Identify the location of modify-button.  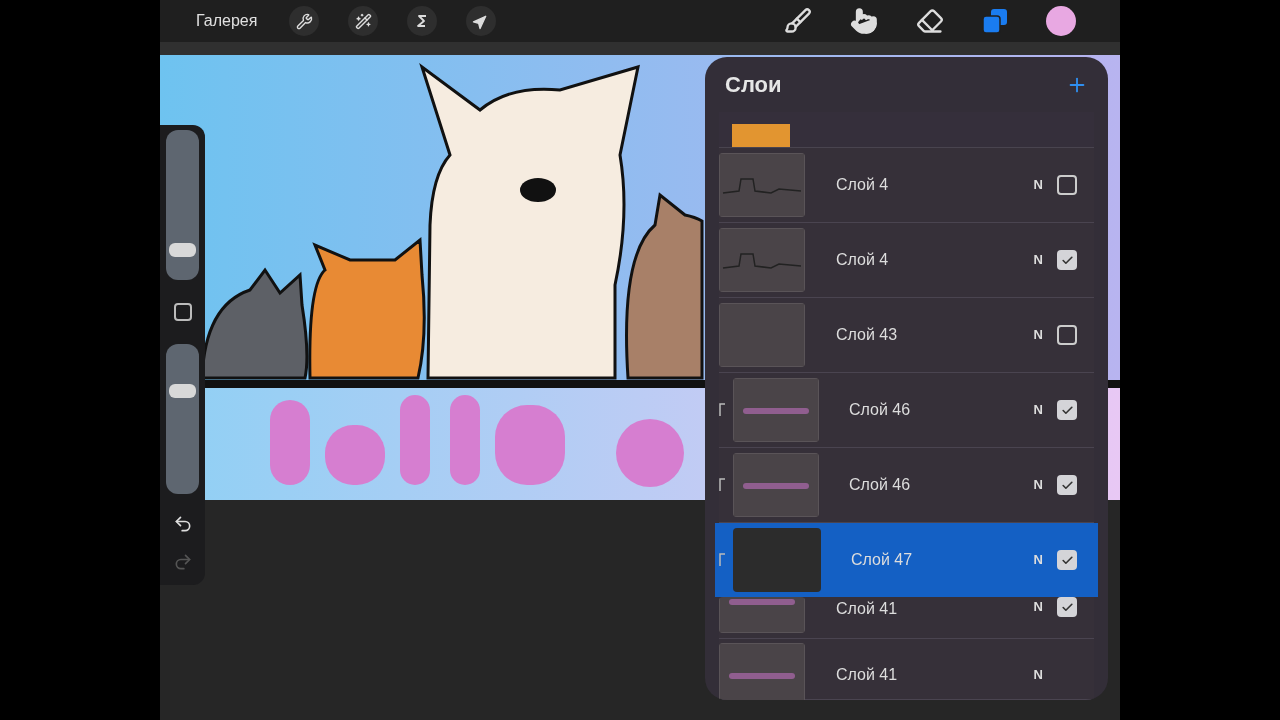
(182, 312).